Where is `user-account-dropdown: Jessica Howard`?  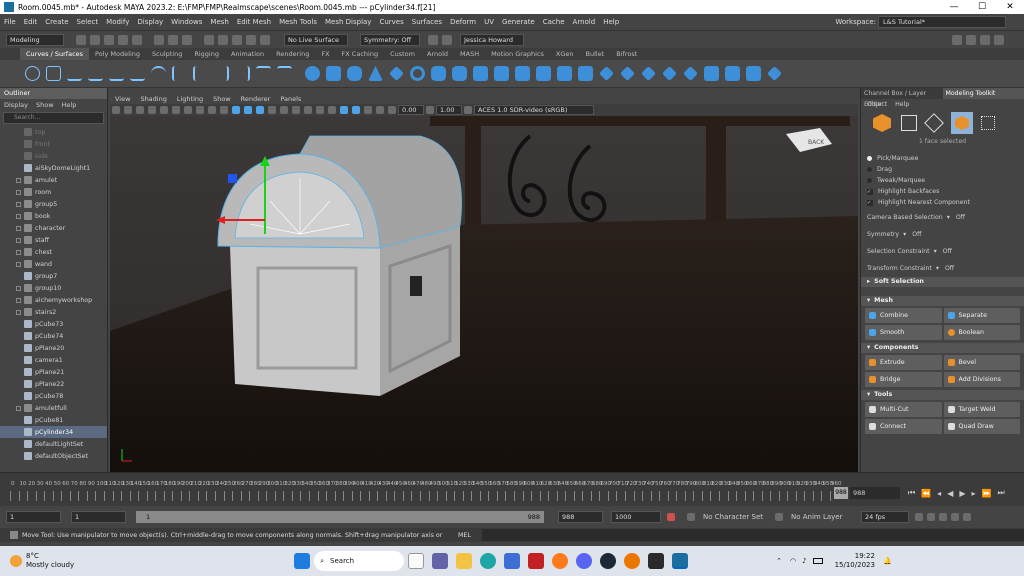 user-account-dropdown: Jessica Howard is located at coordinates (492, 39).